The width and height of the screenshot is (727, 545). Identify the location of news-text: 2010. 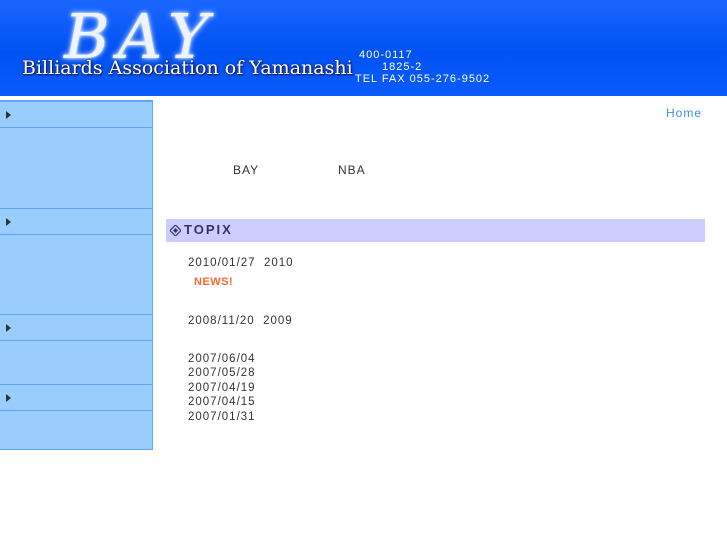
(278, 263).